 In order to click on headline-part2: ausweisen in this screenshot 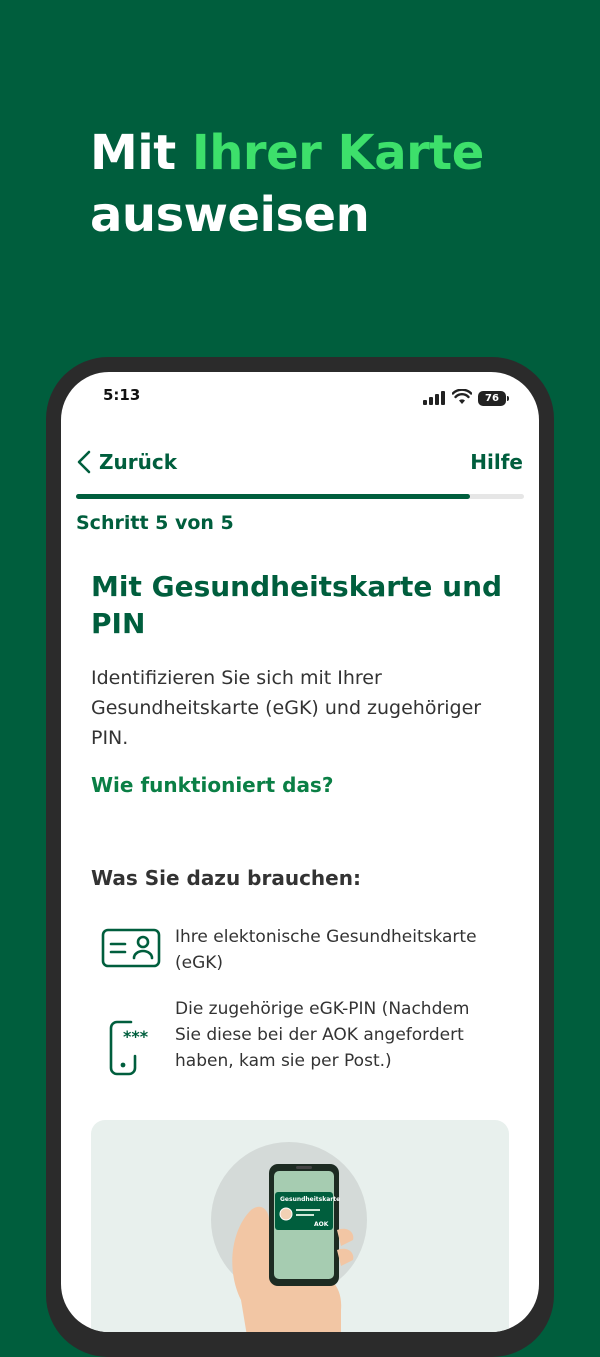, I will do `click(230, 215)`.